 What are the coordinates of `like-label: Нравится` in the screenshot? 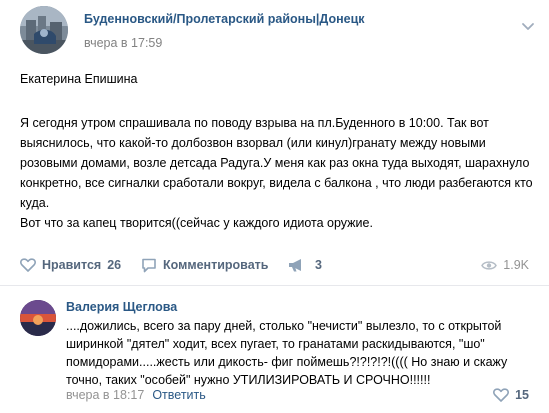 It's located at (72, 265).